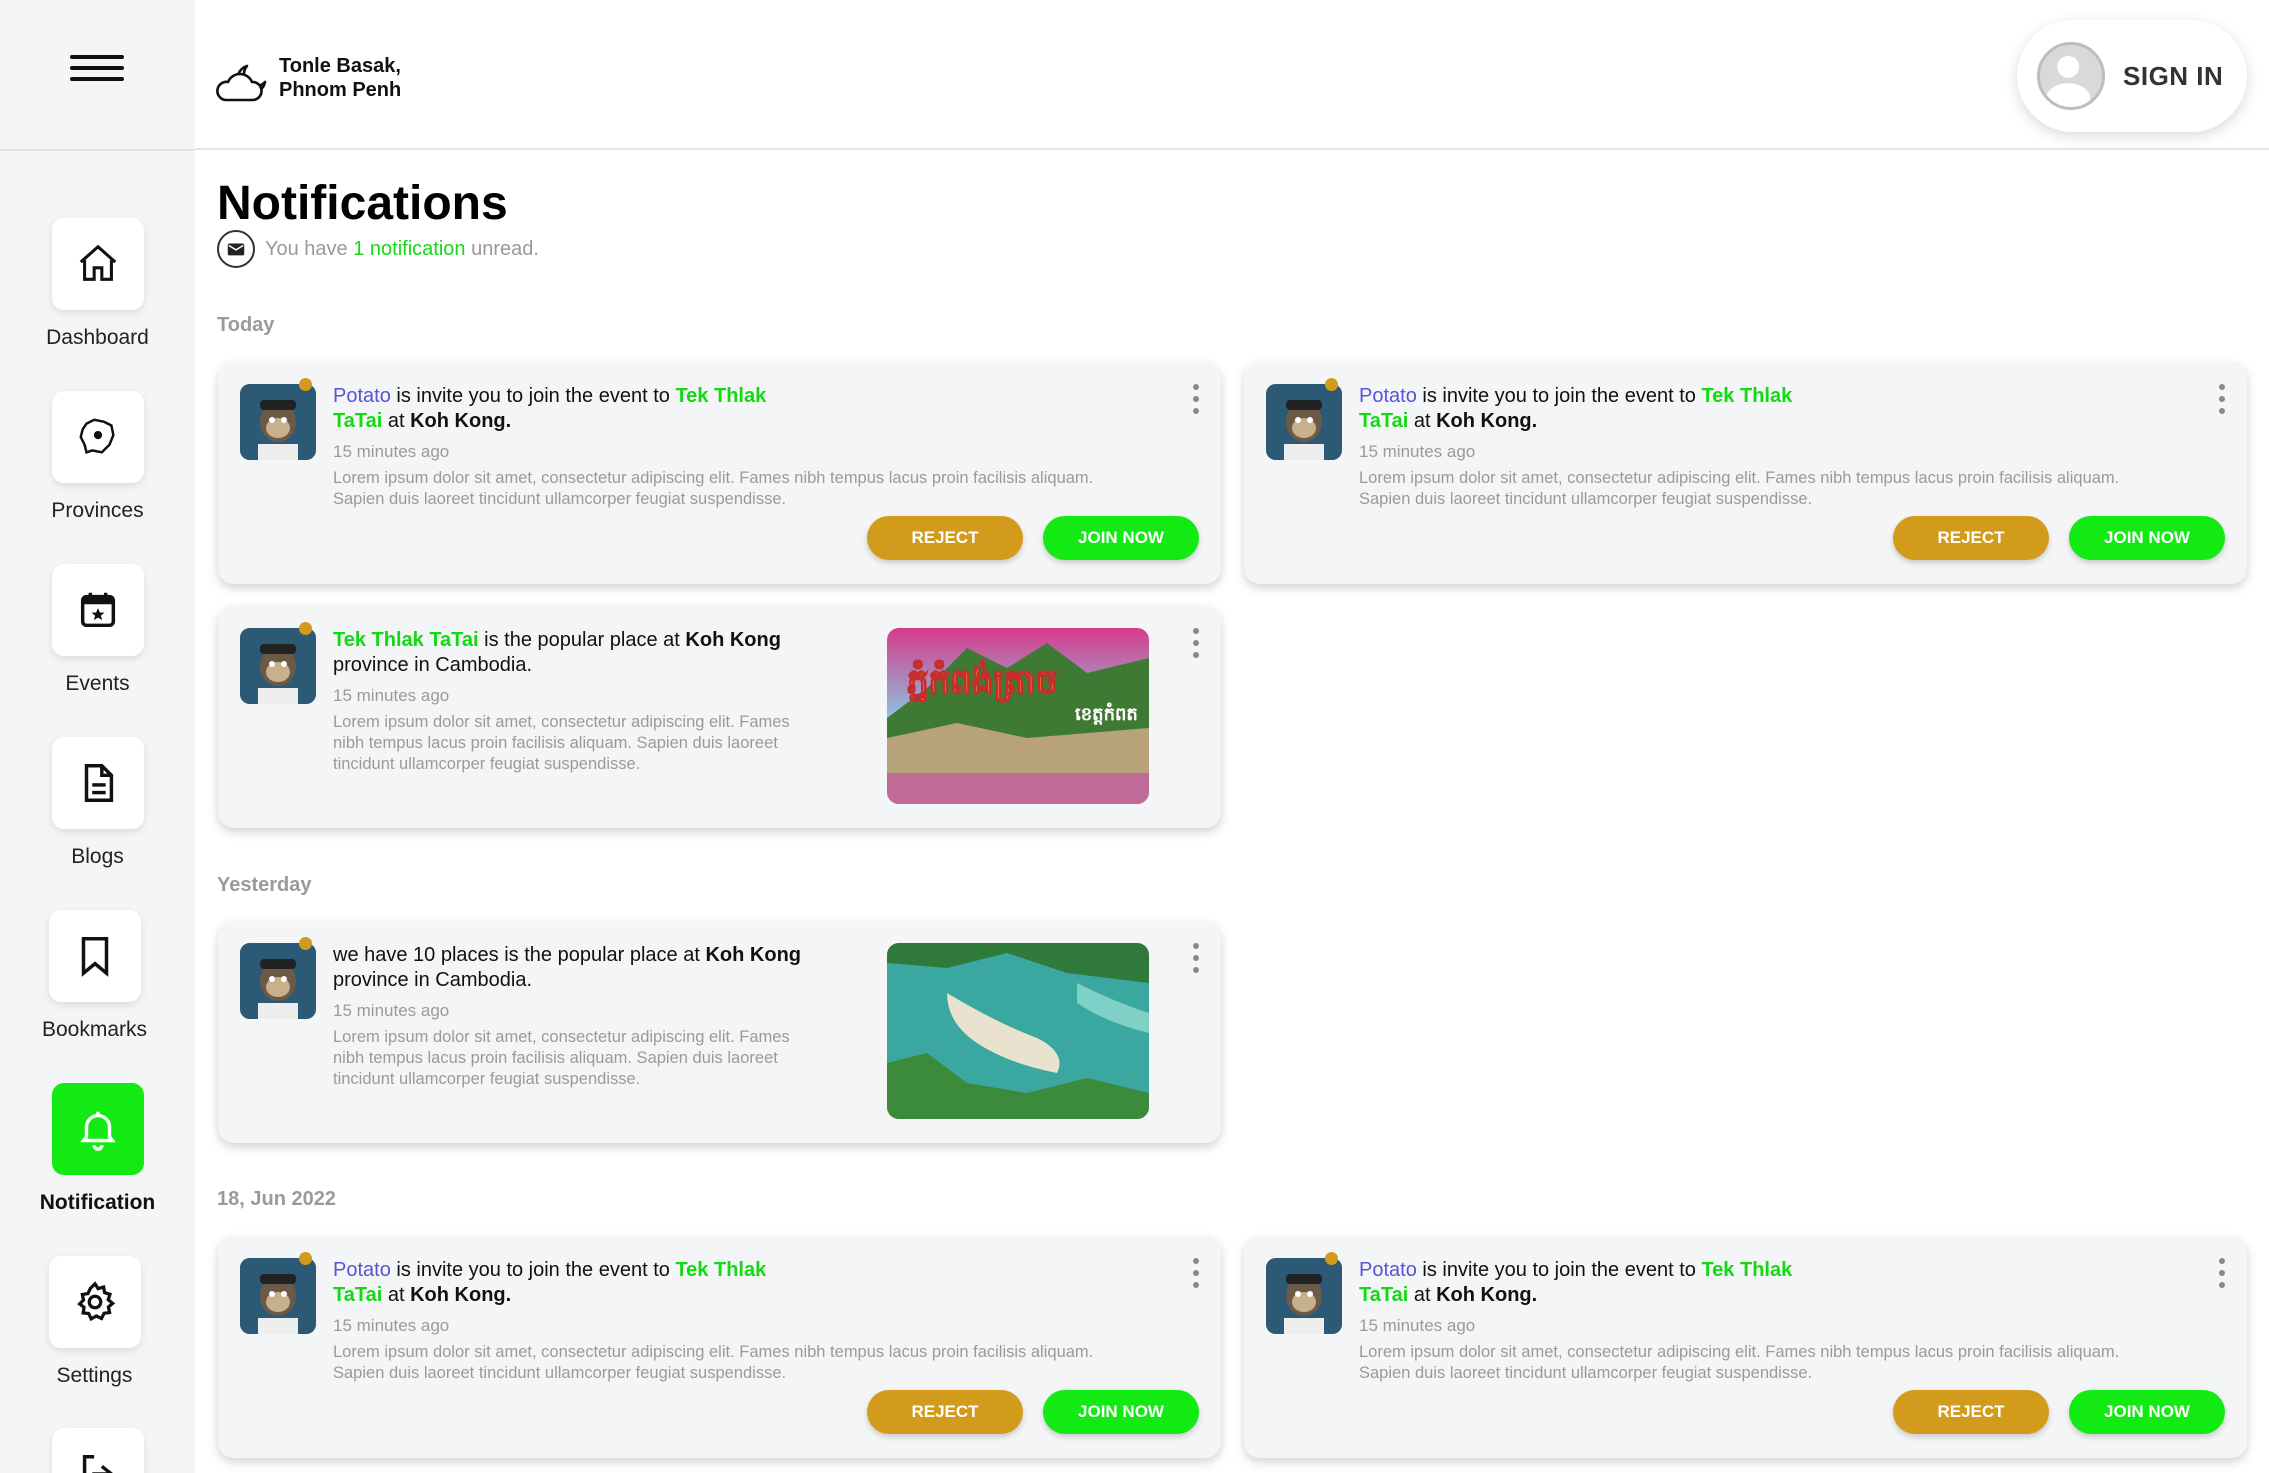 Image resolution: width=2269 pixels, height=1473 pixels. I want to click on sidebar-item-label: Events, so click(97, 683).